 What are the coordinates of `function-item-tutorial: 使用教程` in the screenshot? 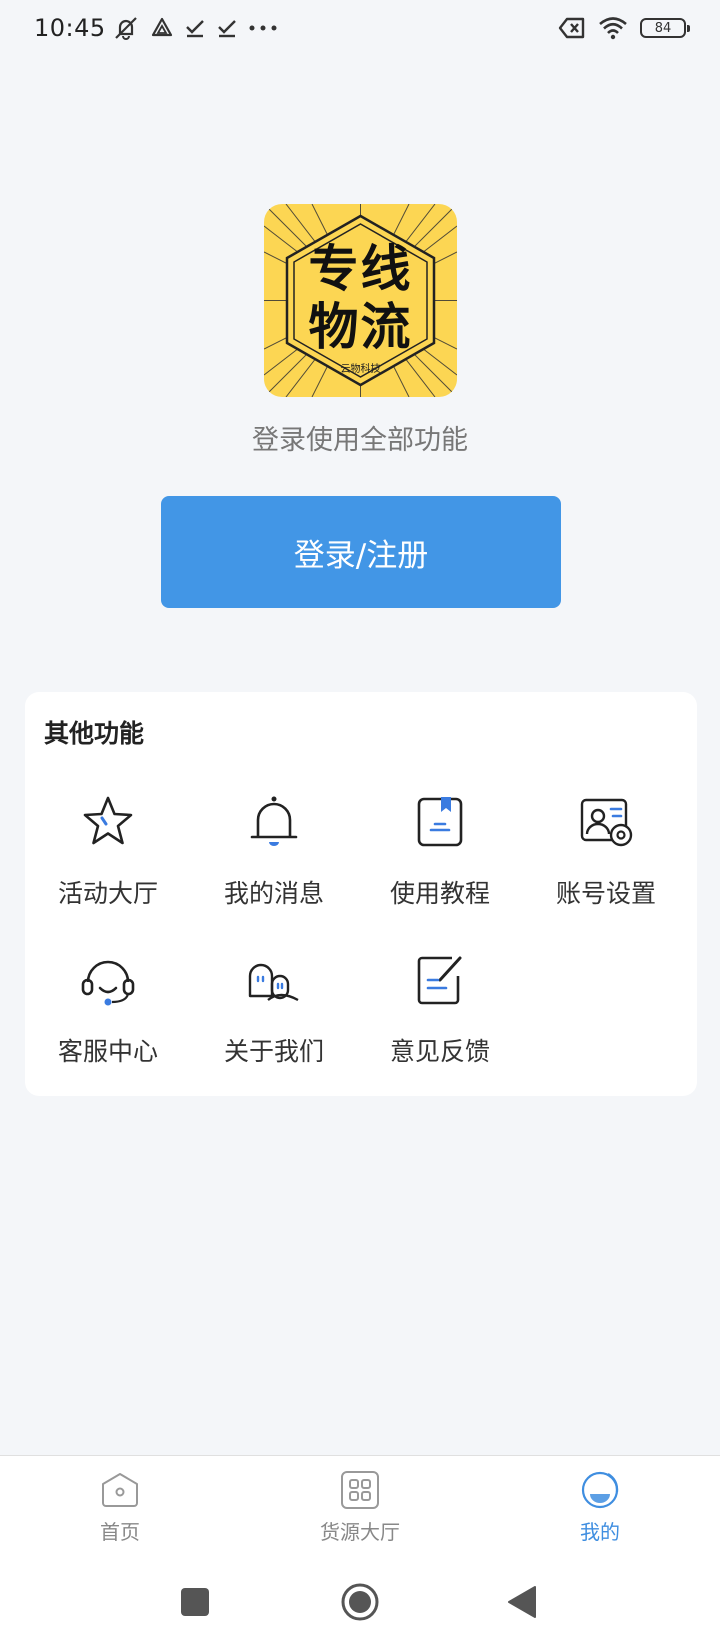 It's located at (440, 862).